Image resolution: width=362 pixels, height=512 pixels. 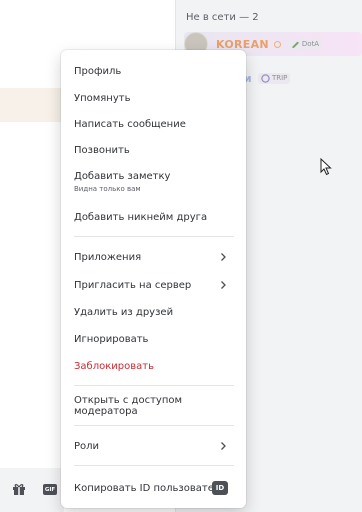 What do you see at coordinates (19, 489) in the screenshot?
I see `gift-icon` at bounding box center [19, 489].